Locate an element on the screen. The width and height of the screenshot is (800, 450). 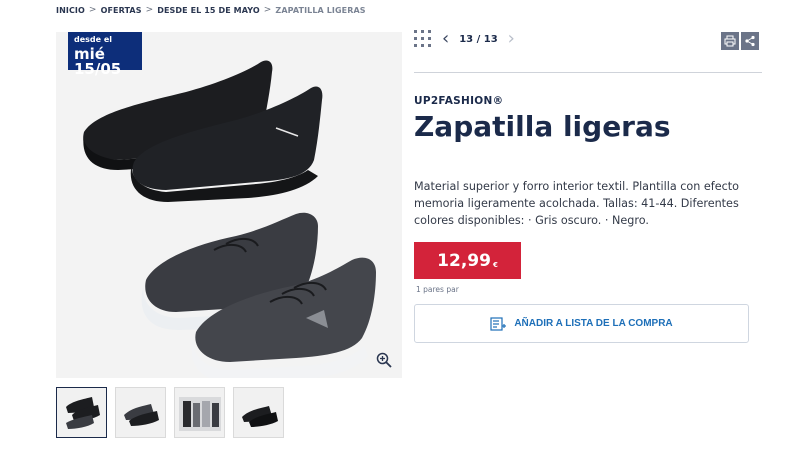
thumbnail-3-image is located at coordinates (199, 413).